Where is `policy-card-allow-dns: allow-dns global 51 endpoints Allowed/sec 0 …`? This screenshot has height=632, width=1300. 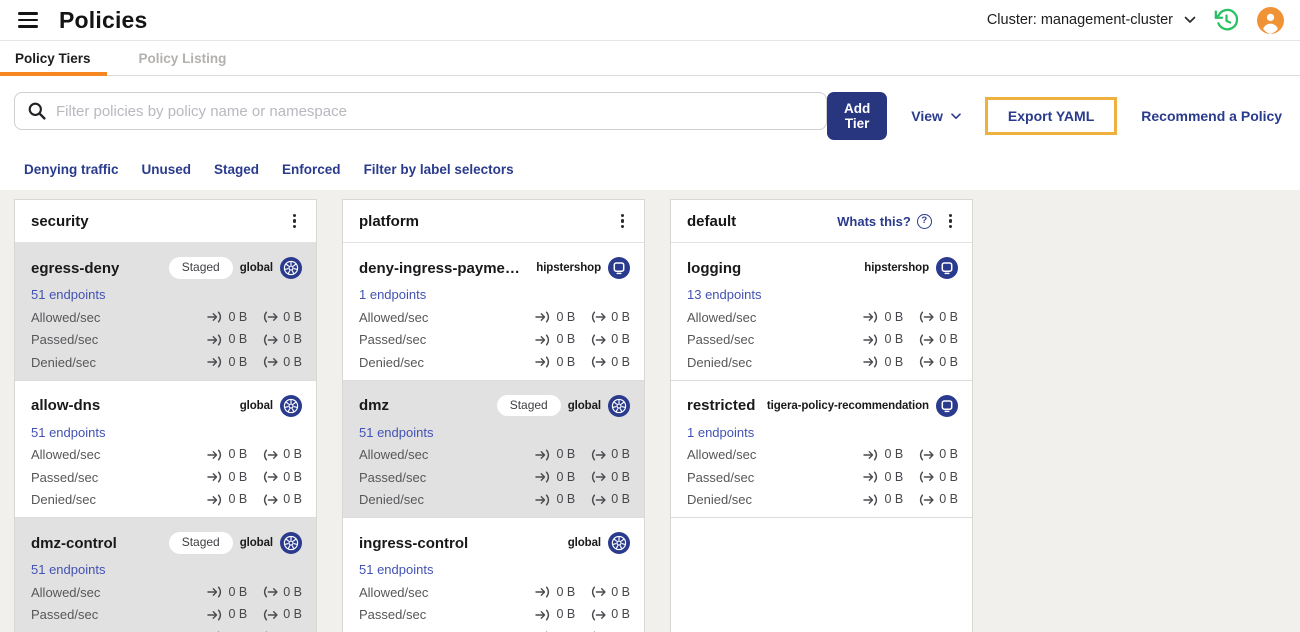
policy-card-allow-dns: allow-dns global 51 endpoints Allowed/sec 0 … is located at coordinates (165, 449).